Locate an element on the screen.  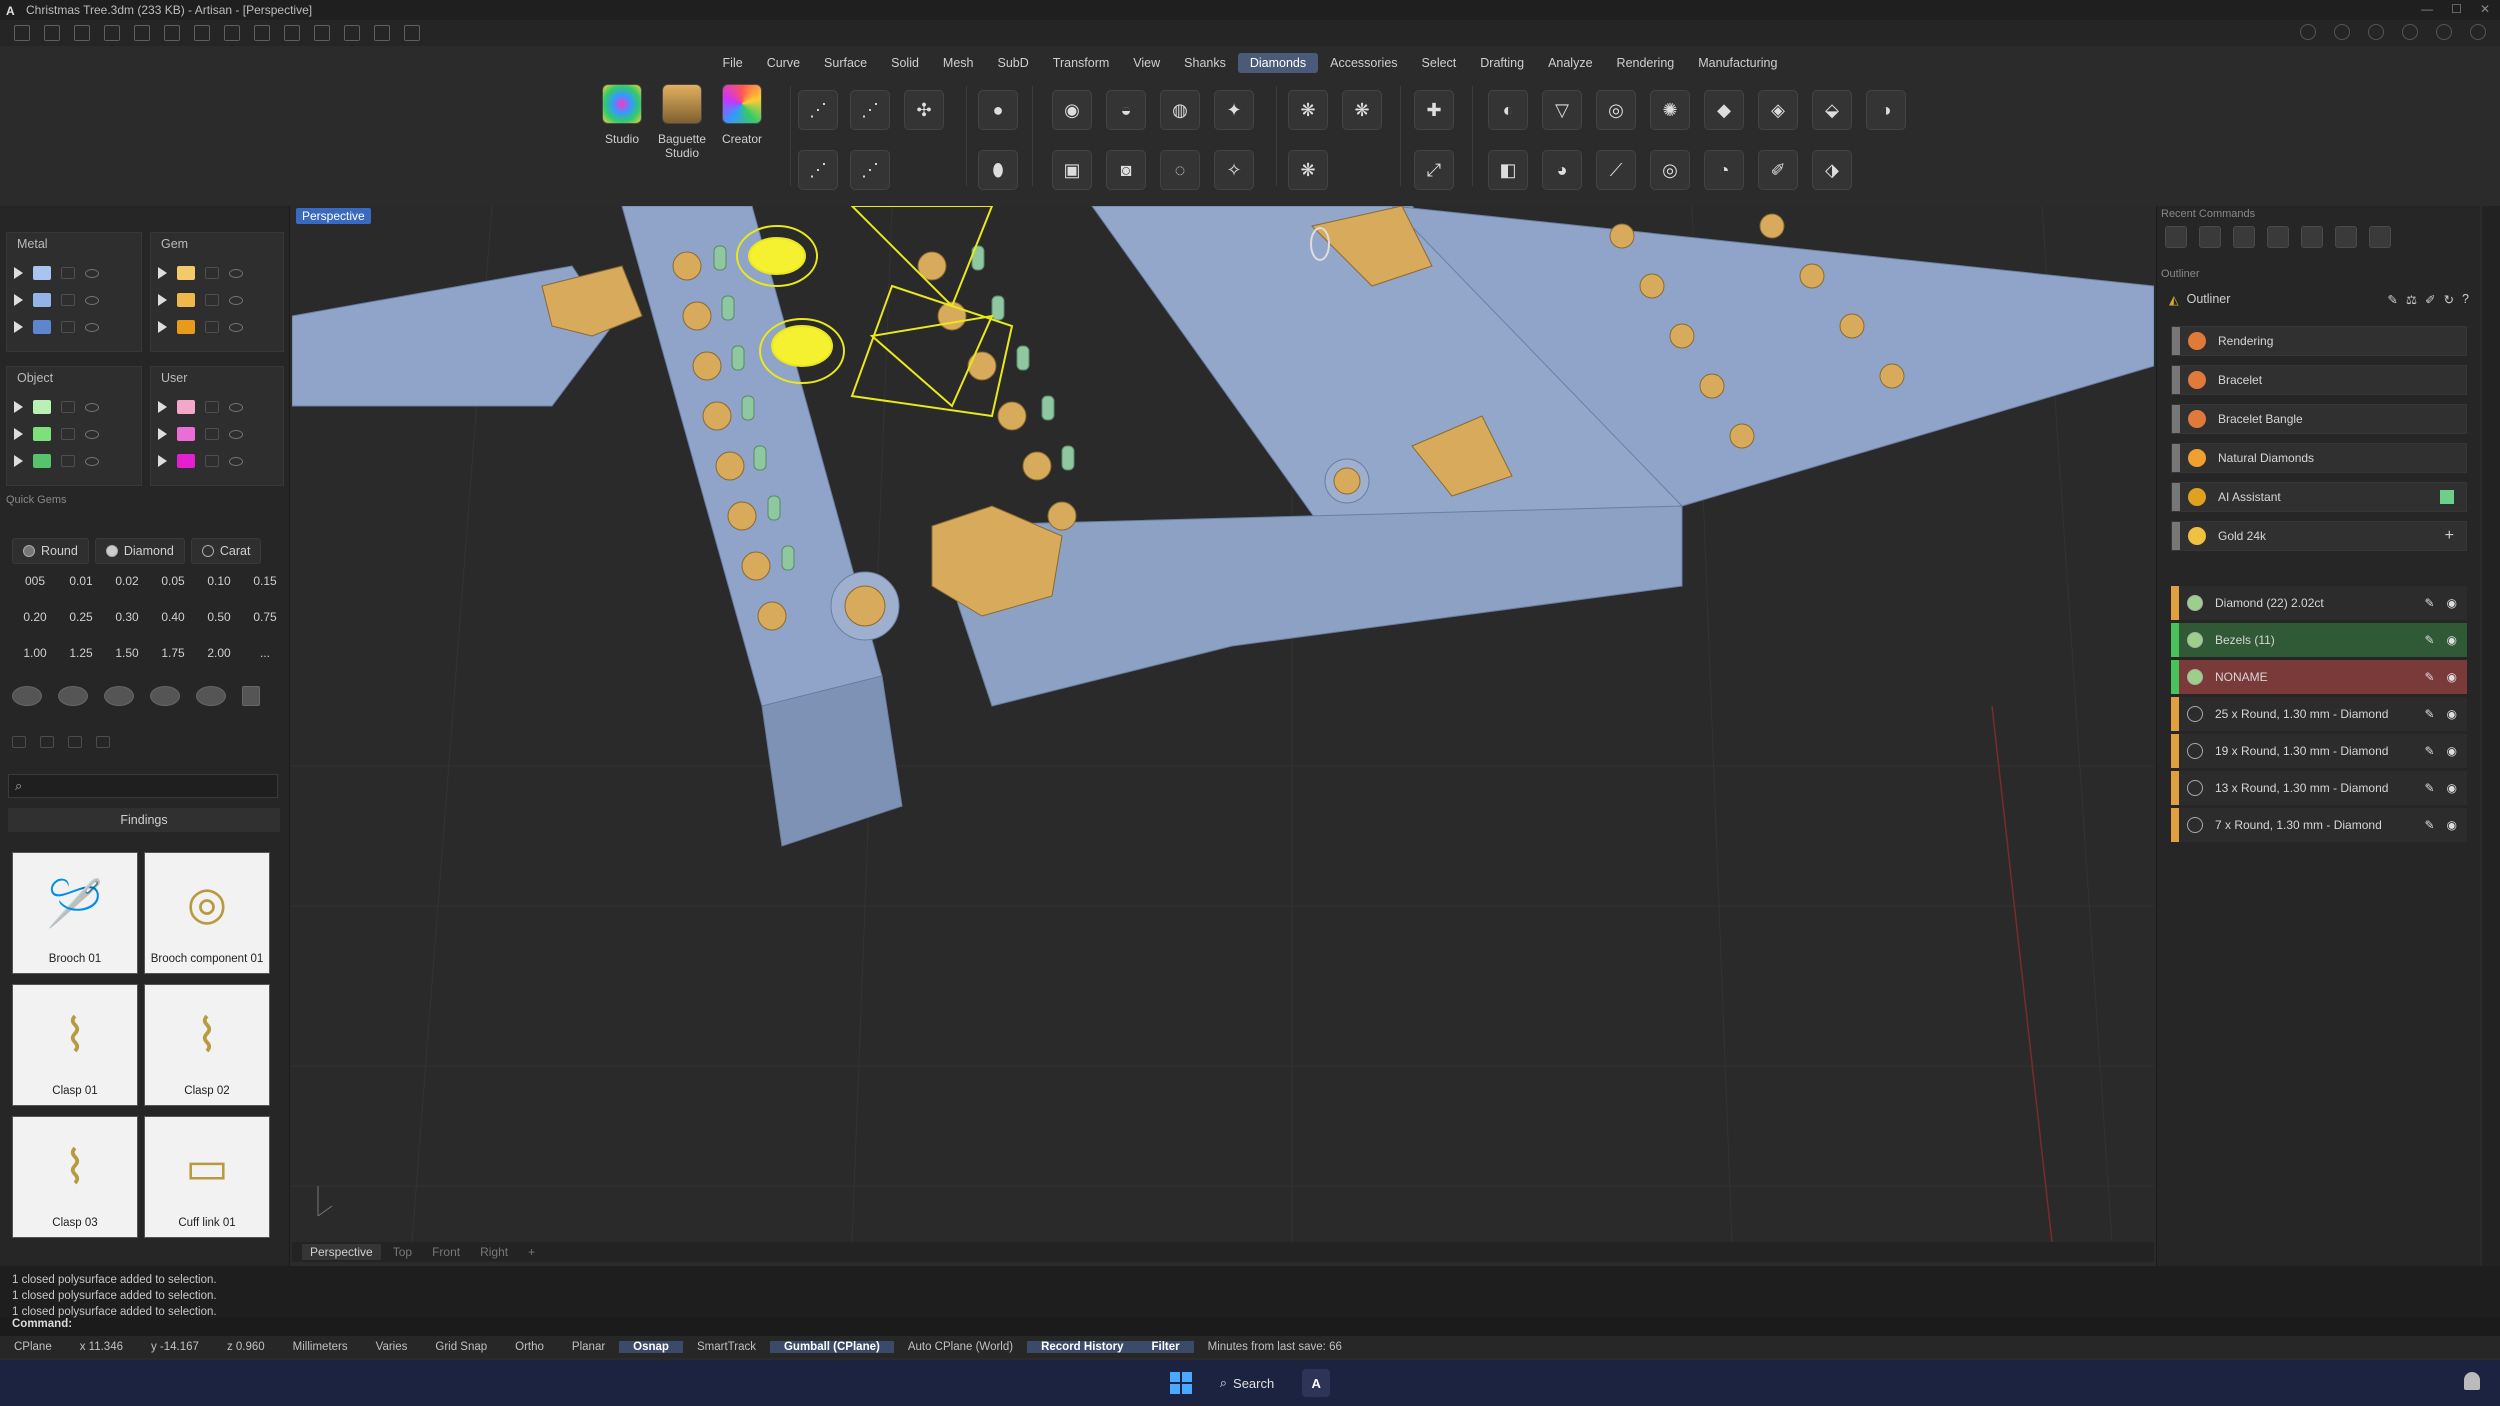
carat-size-button: 0.15 is located at coordinates (265, 581).